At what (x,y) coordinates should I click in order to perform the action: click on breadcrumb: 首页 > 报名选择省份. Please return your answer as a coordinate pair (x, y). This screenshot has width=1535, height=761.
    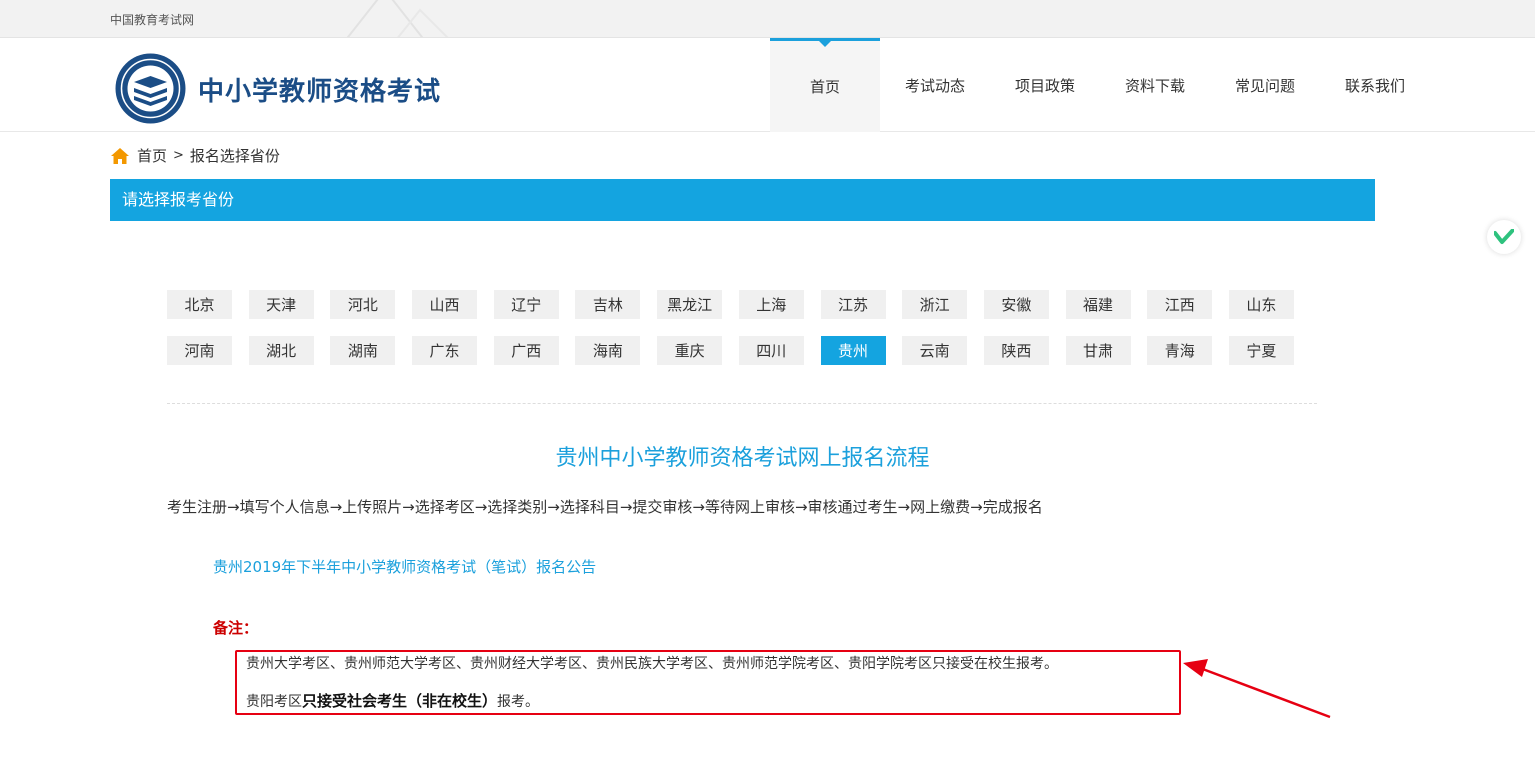
    Looking at the image, I should click on (195, 155).